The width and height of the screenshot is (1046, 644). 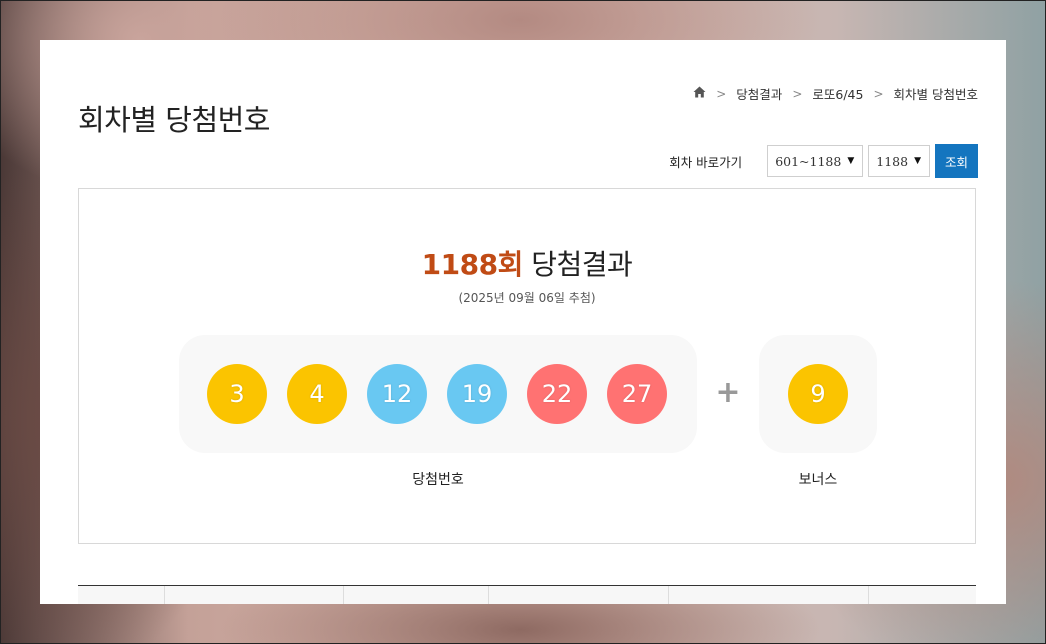 What do you see at coordinates (397, 394) in the screenshot?
I see `number-ball: 12` at bounding box center [397, 394].